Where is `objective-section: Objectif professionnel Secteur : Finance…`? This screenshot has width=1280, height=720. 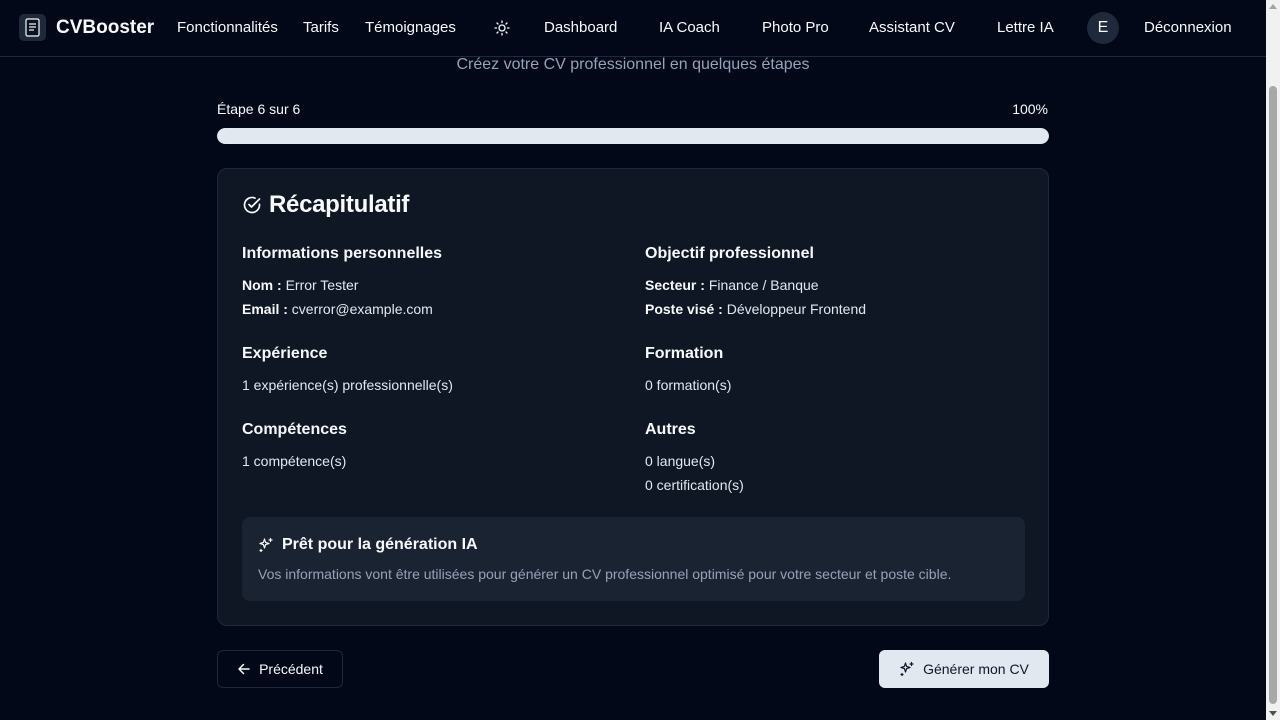 objective-section: Objectif professionnel Secteur : Finance… is located at coordinates (755, 283).